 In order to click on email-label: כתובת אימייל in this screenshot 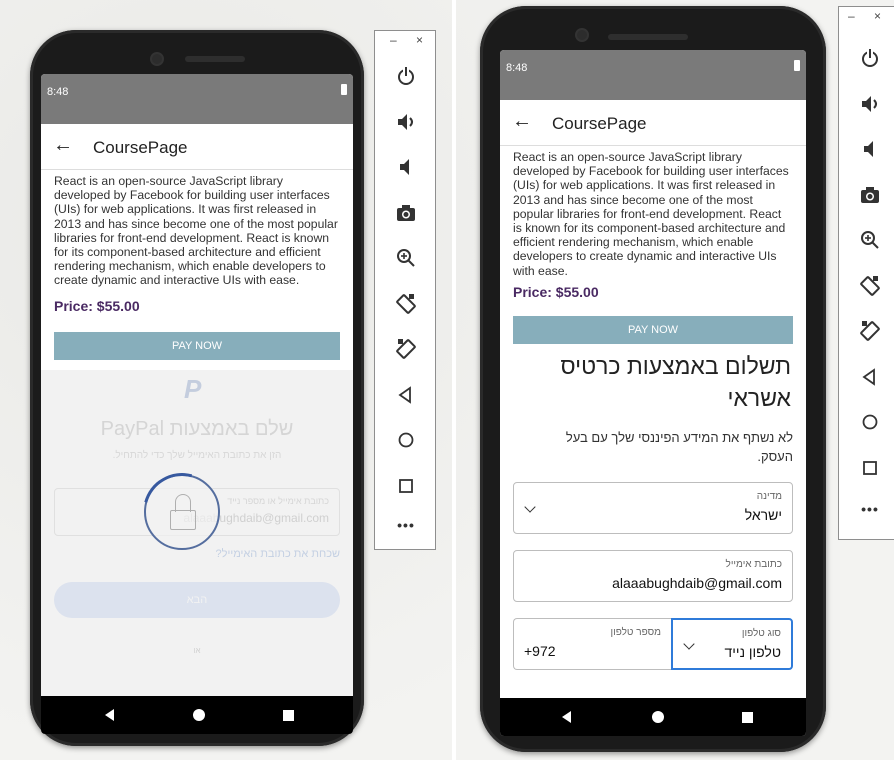, I will do `click(753, 564)`.